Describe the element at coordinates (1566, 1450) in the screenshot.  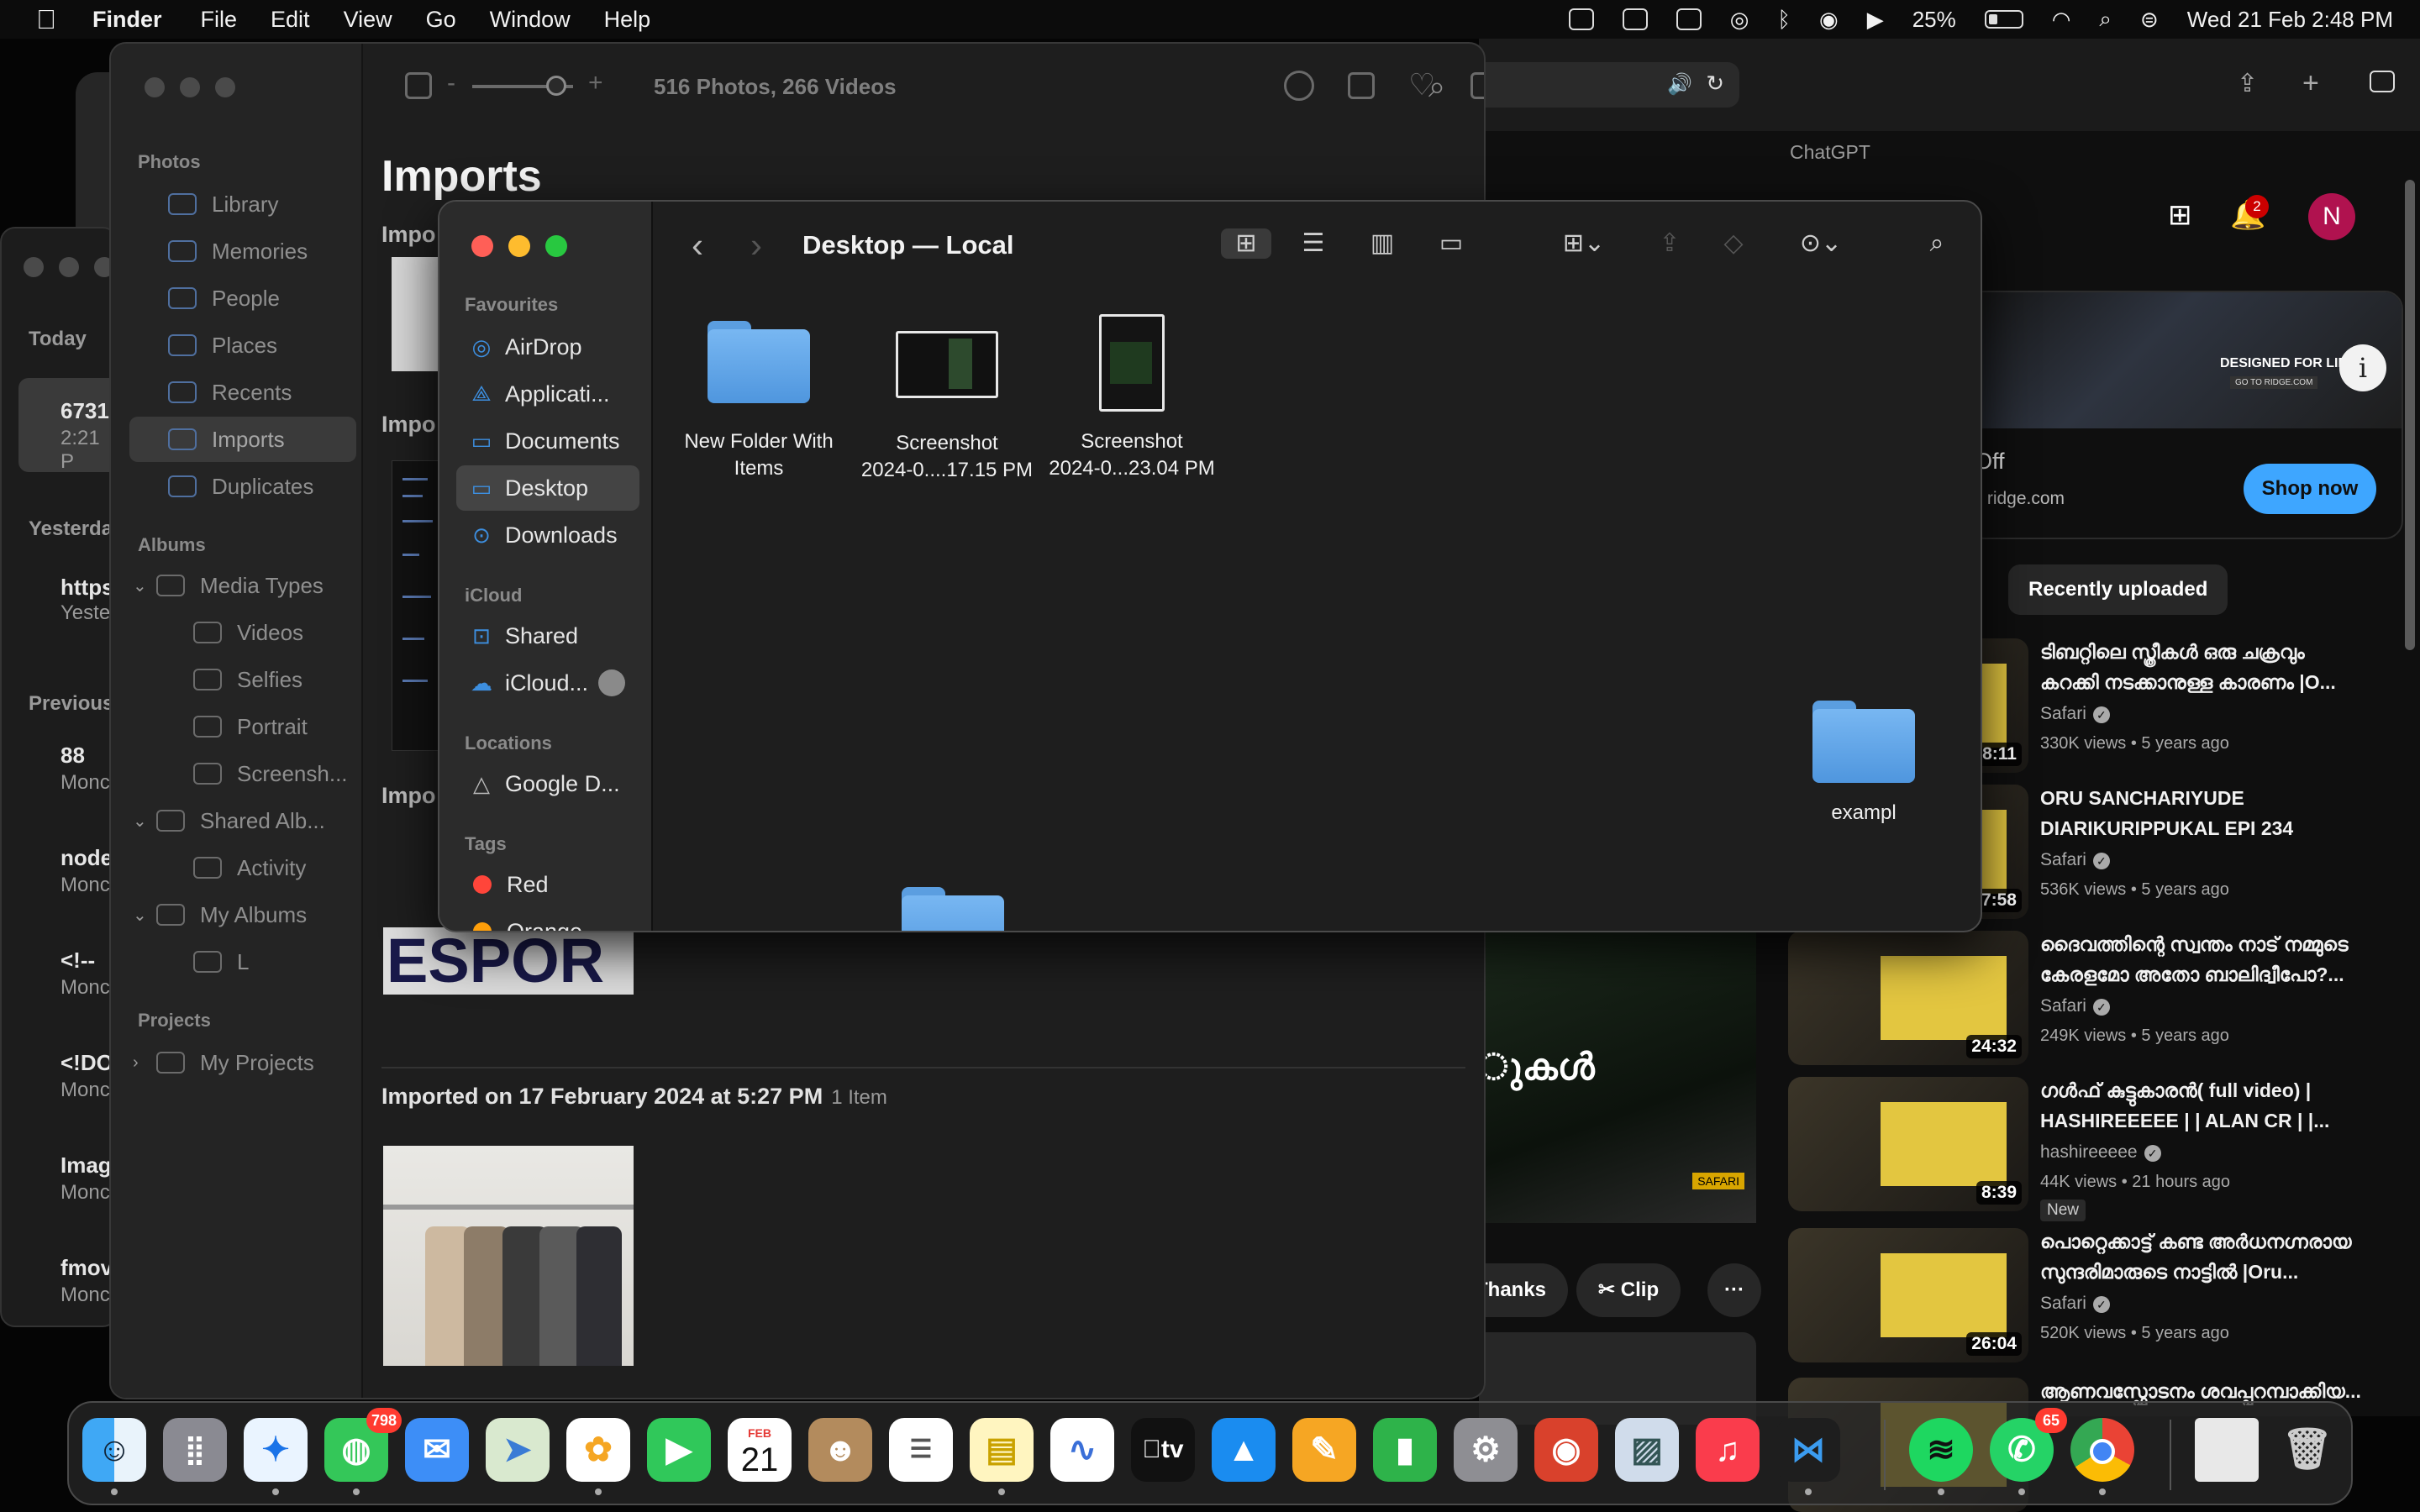
I see `photo-booth-icon: ◉` at that location.